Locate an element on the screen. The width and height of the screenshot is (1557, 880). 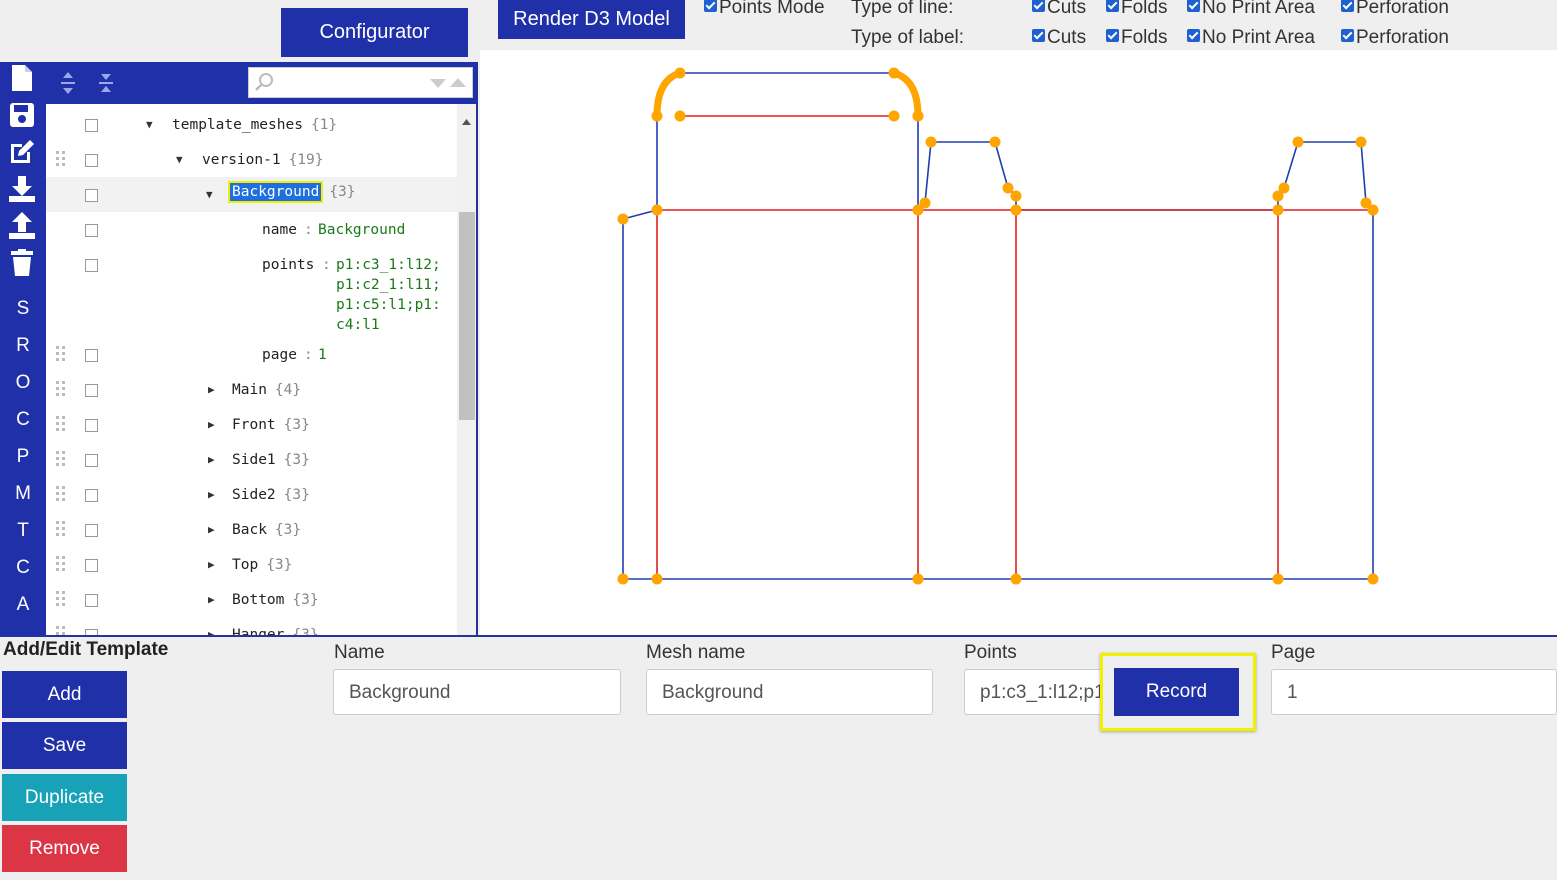
tree-node-main: Main {4} is located at coordinates (266, 390).